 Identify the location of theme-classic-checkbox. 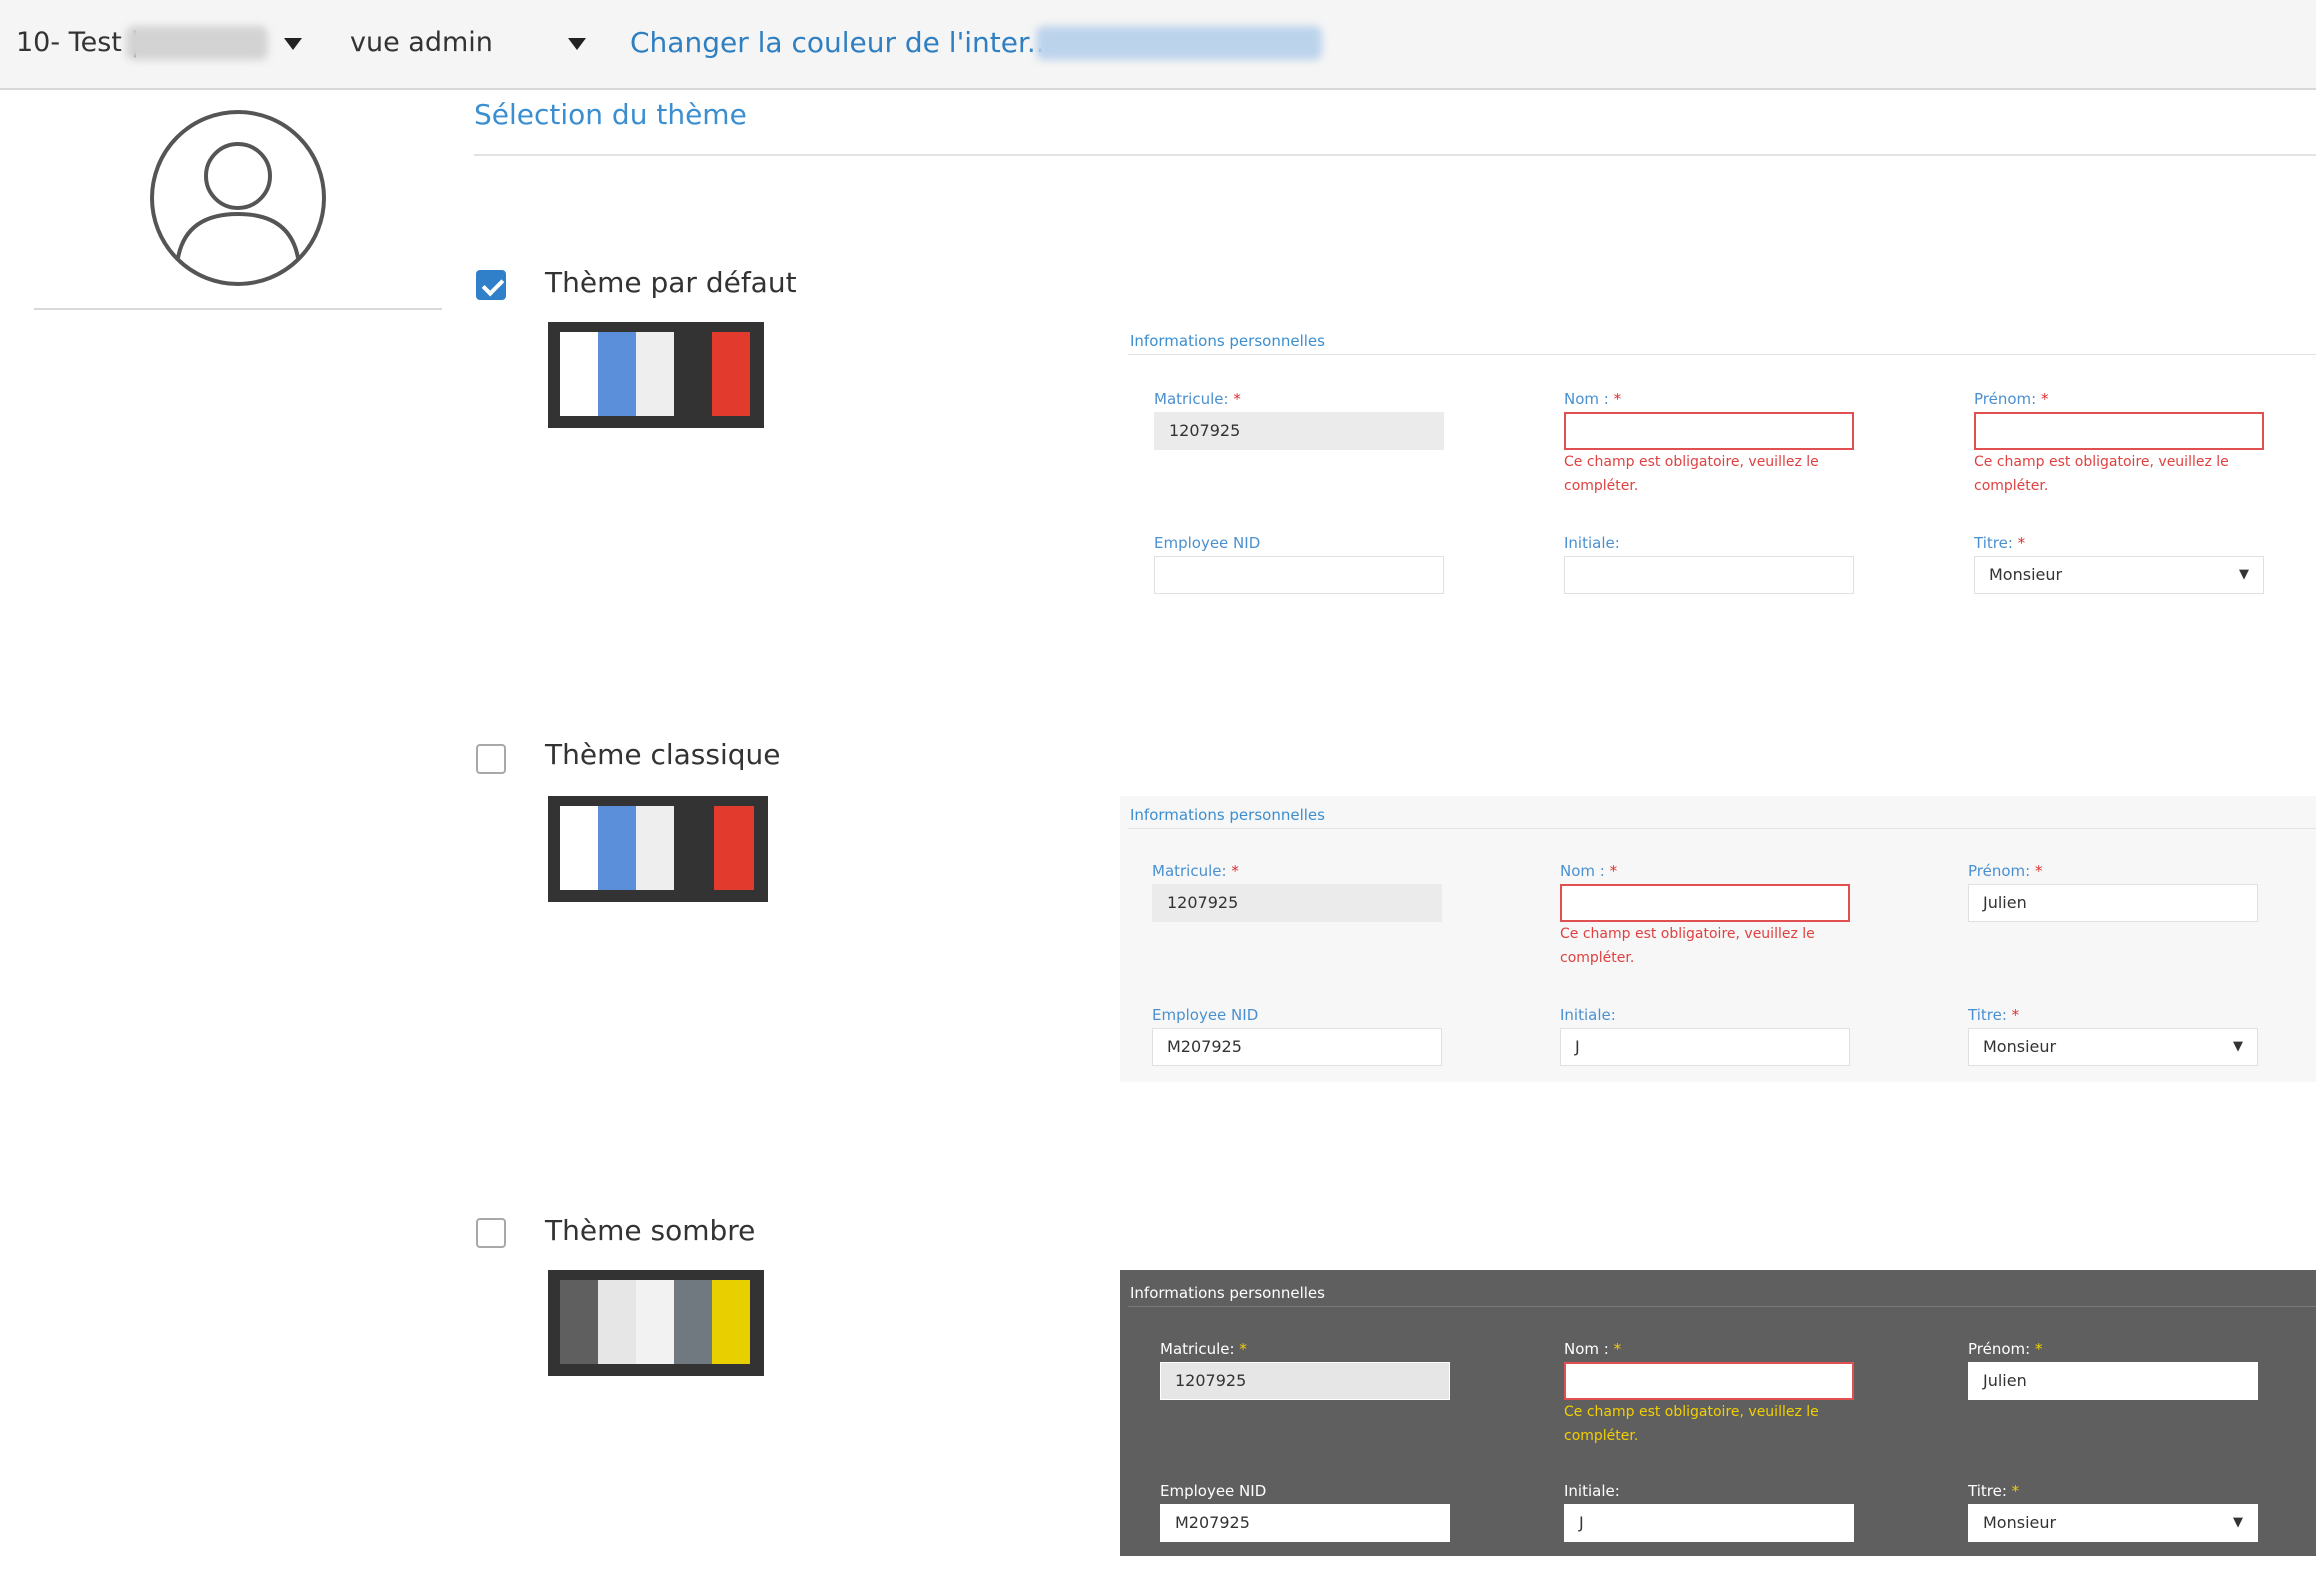
(491, 759).